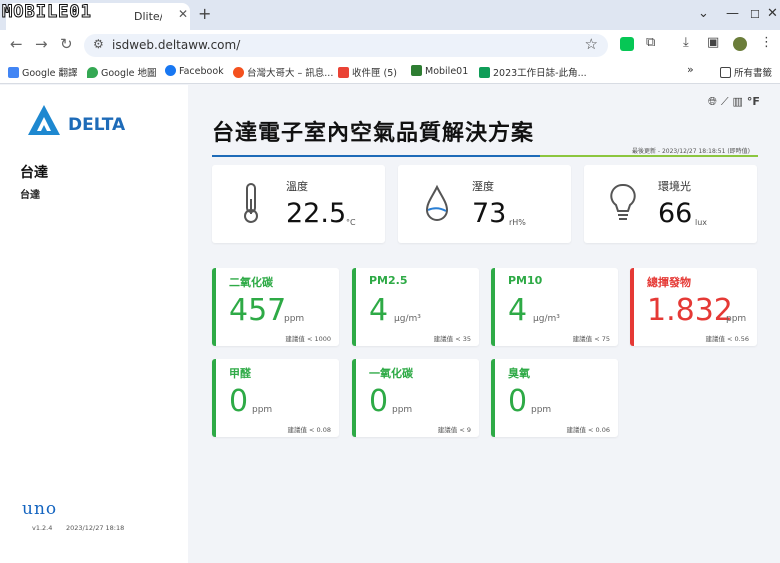 Image resolution: width=780 pixels, height=563 pixels. Describe the element at coordinates (343, 72) in the screenshot. I see `gmail-icon` at that location.